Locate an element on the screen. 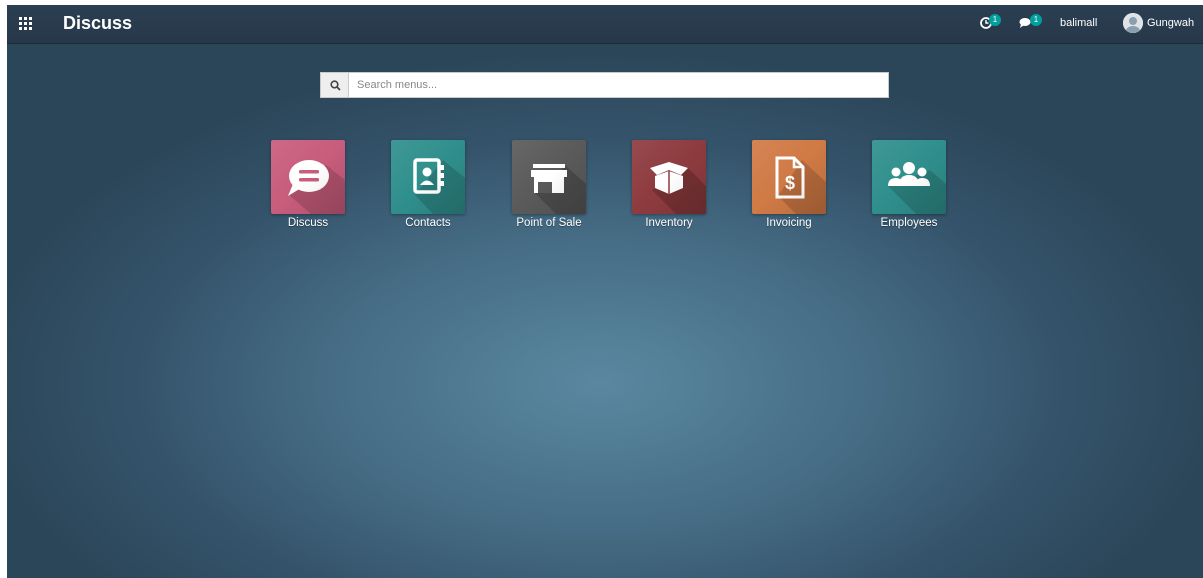 This screenshot has width=1203, height=578. top-navbar: Discuss 1 1 balimall Gungwah is located at coordinates (605, 24).